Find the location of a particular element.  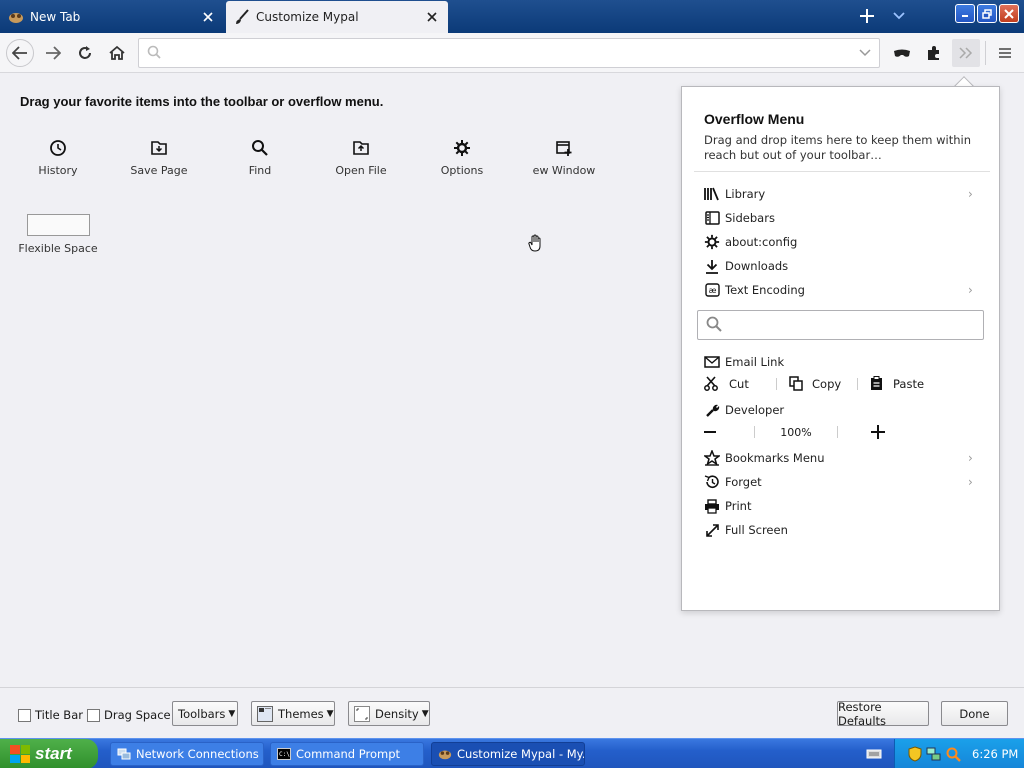

toolbars-dropdown: Toolbars ▼ is located at coordinates (205, 713).